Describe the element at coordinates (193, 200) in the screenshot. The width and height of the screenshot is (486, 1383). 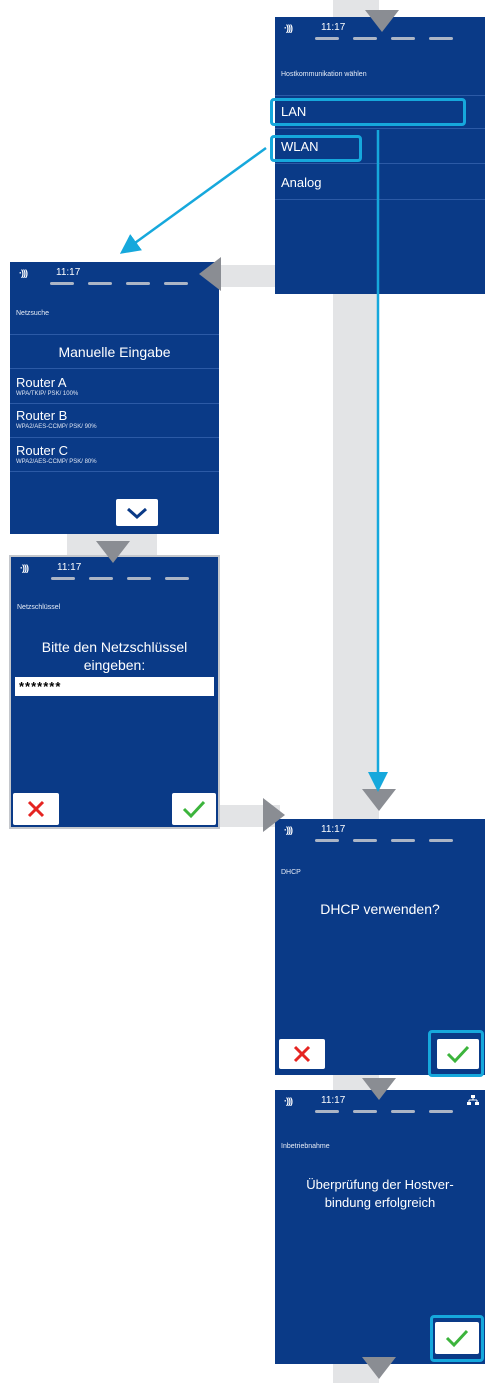
I see `flow-line-wlan` at that location.